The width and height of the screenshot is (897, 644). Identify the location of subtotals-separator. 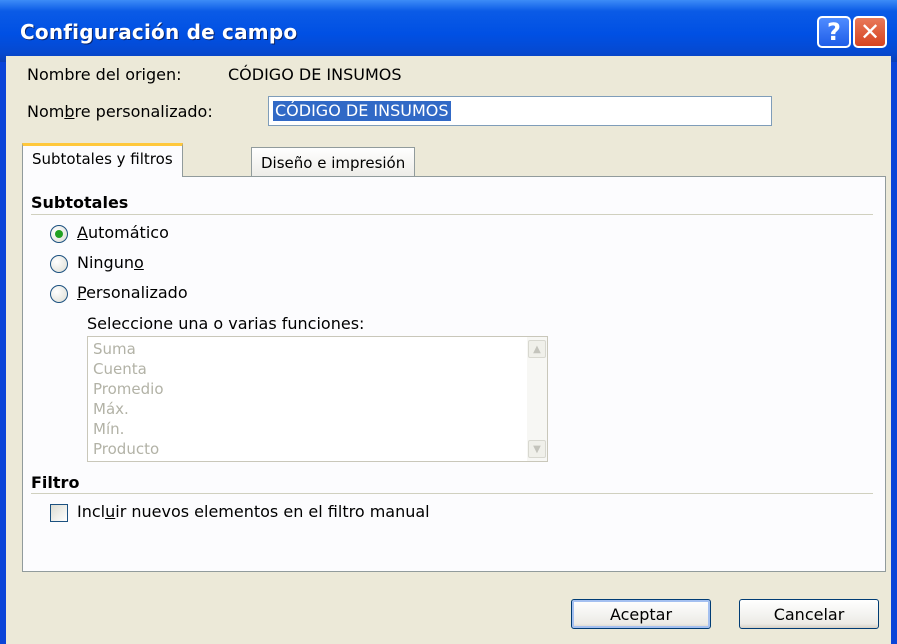
(452, 214).